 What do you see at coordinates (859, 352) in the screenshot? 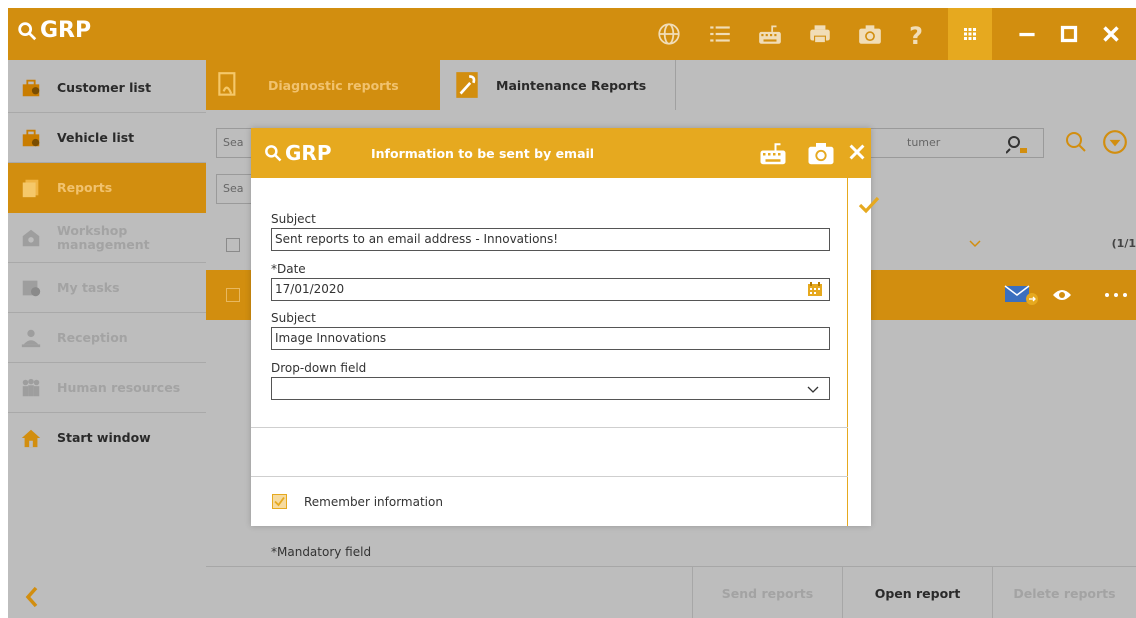
I see `dialog-side-panel` at bounding box center [859, 352].